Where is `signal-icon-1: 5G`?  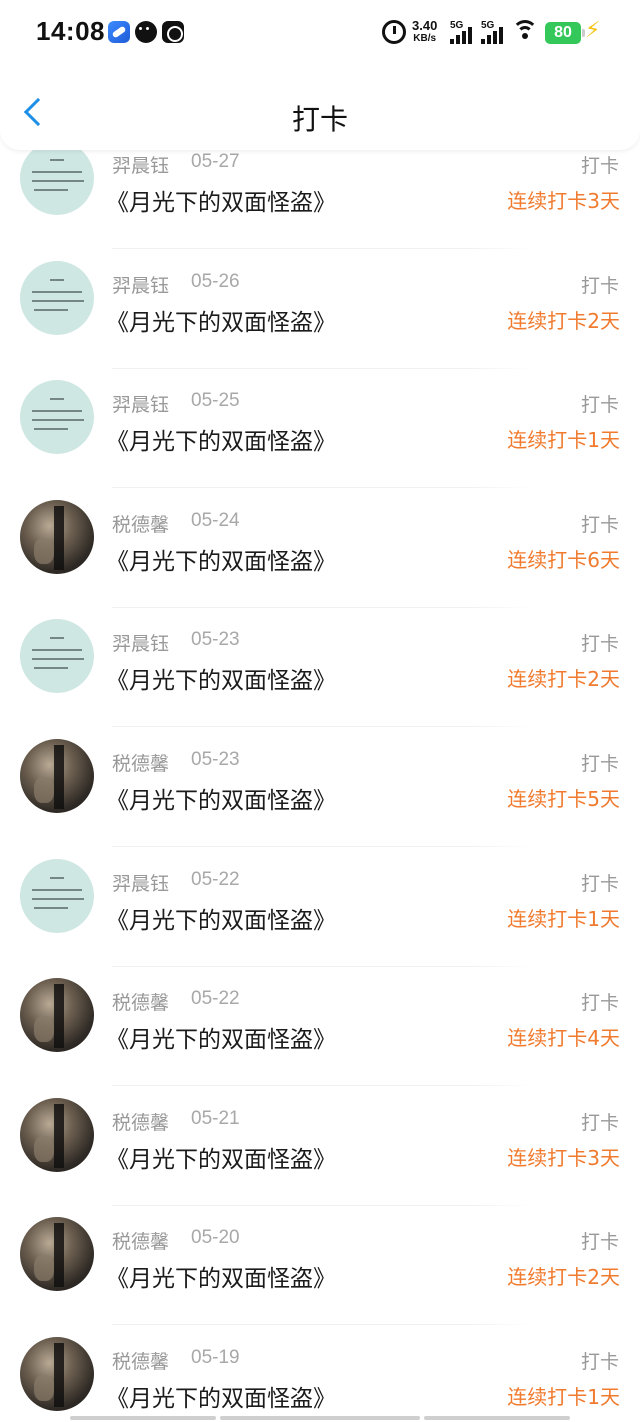
signal-icon-1: 5G is located at coordinates (463, 33).